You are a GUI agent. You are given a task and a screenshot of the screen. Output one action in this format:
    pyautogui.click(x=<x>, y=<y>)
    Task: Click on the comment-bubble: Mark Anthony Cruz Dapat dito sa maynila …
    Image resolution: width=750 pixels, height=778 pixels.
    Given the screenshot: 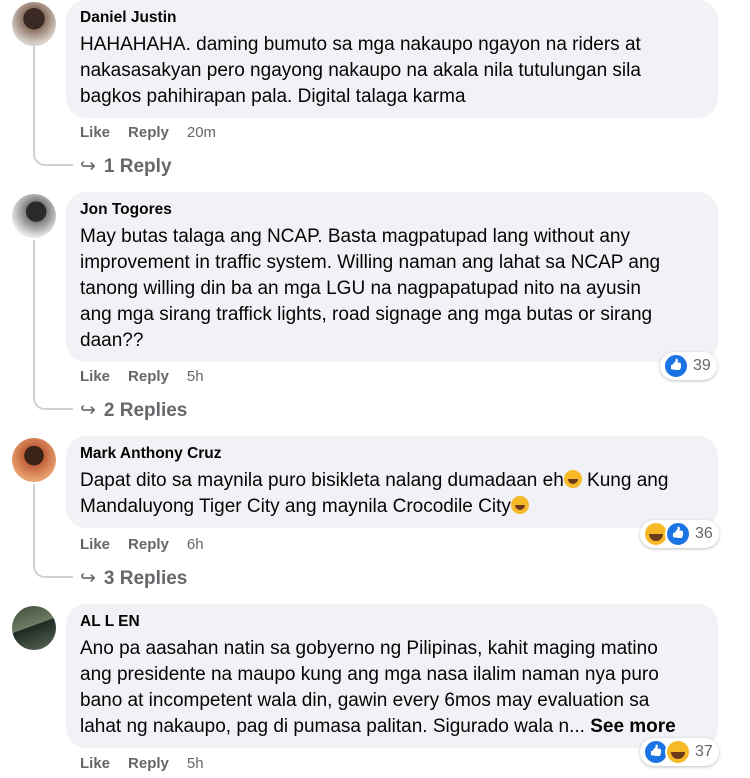 What is the action you would take?
    pyautogui.click(x=392, y=482)
    